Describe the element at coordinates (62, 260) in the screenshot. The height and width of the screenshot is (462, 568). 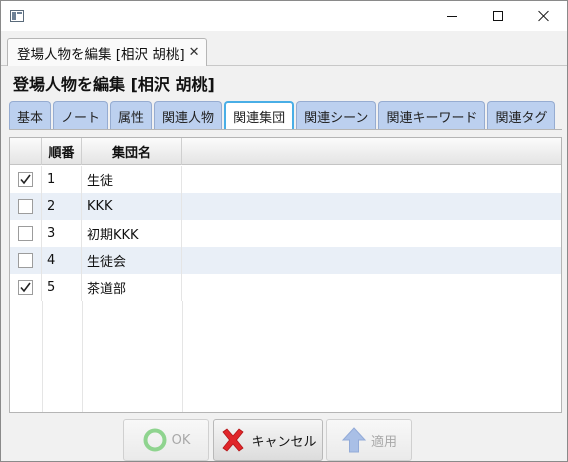
I see `row-order: 4` at that location.